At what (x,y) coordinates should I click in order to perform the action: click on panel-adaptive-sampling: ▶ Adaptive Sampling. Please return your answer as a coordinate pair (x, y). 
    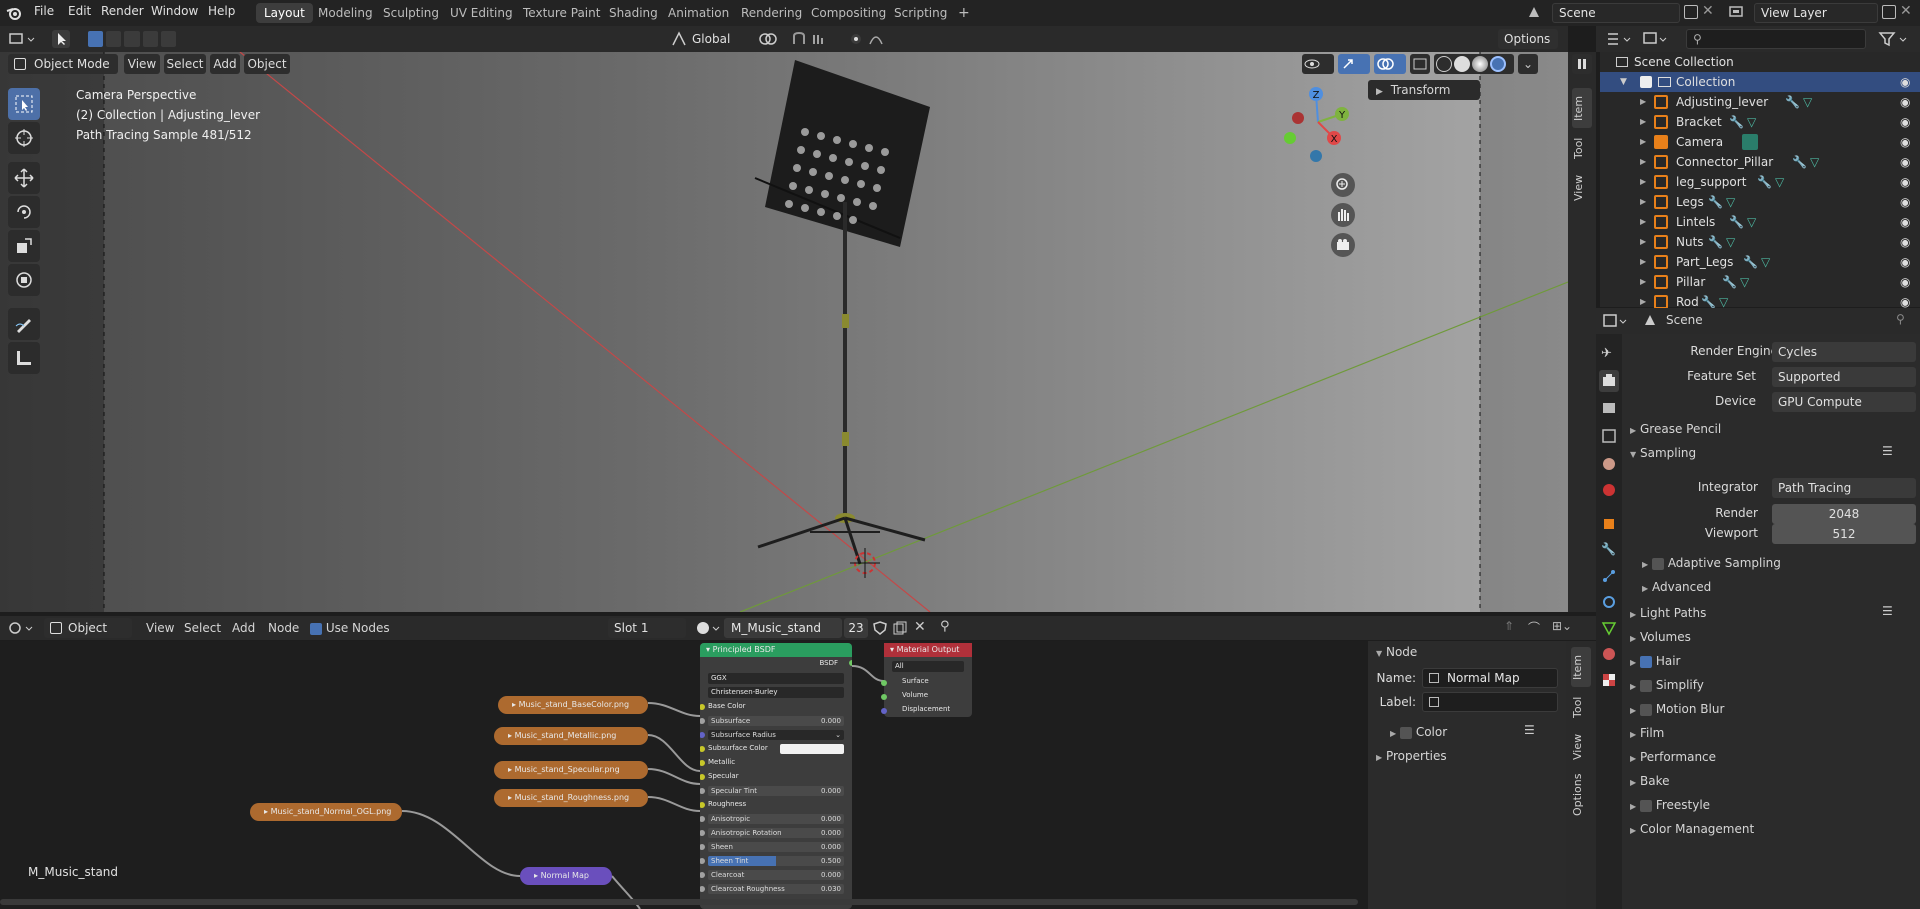
    Looking at the image, I should click on (1711, 563).